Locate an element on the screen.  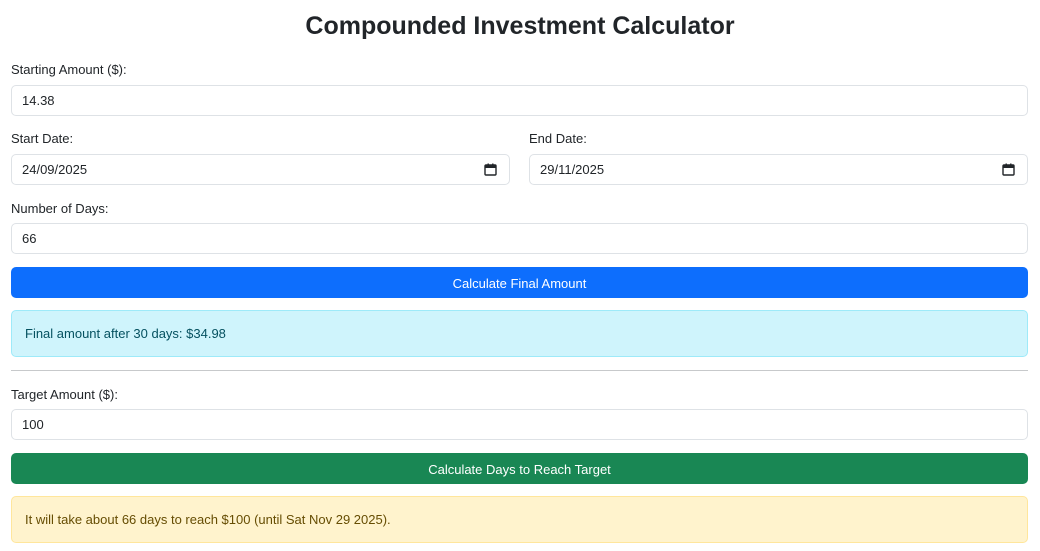
calculate-final-amount-button: Calculate Final Amount is located at coordinates (519, 282).